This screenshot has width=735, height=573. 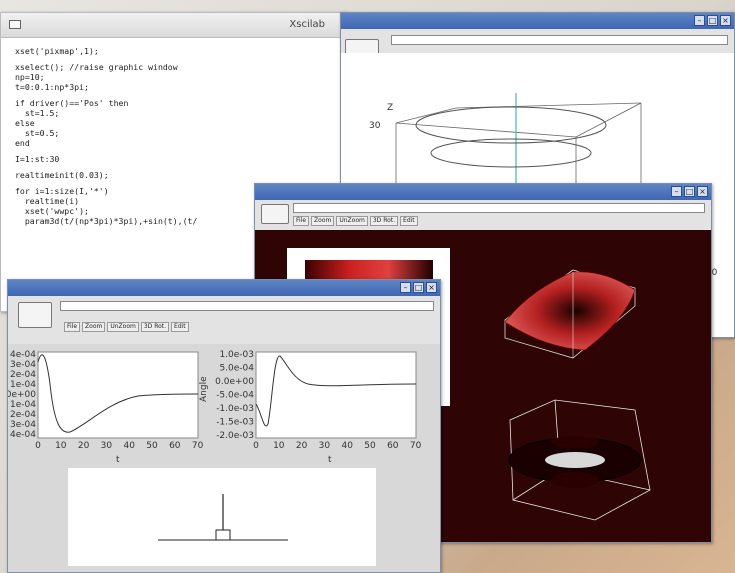 I want to click on surface-3d-plot, so click(x=570, y=314).